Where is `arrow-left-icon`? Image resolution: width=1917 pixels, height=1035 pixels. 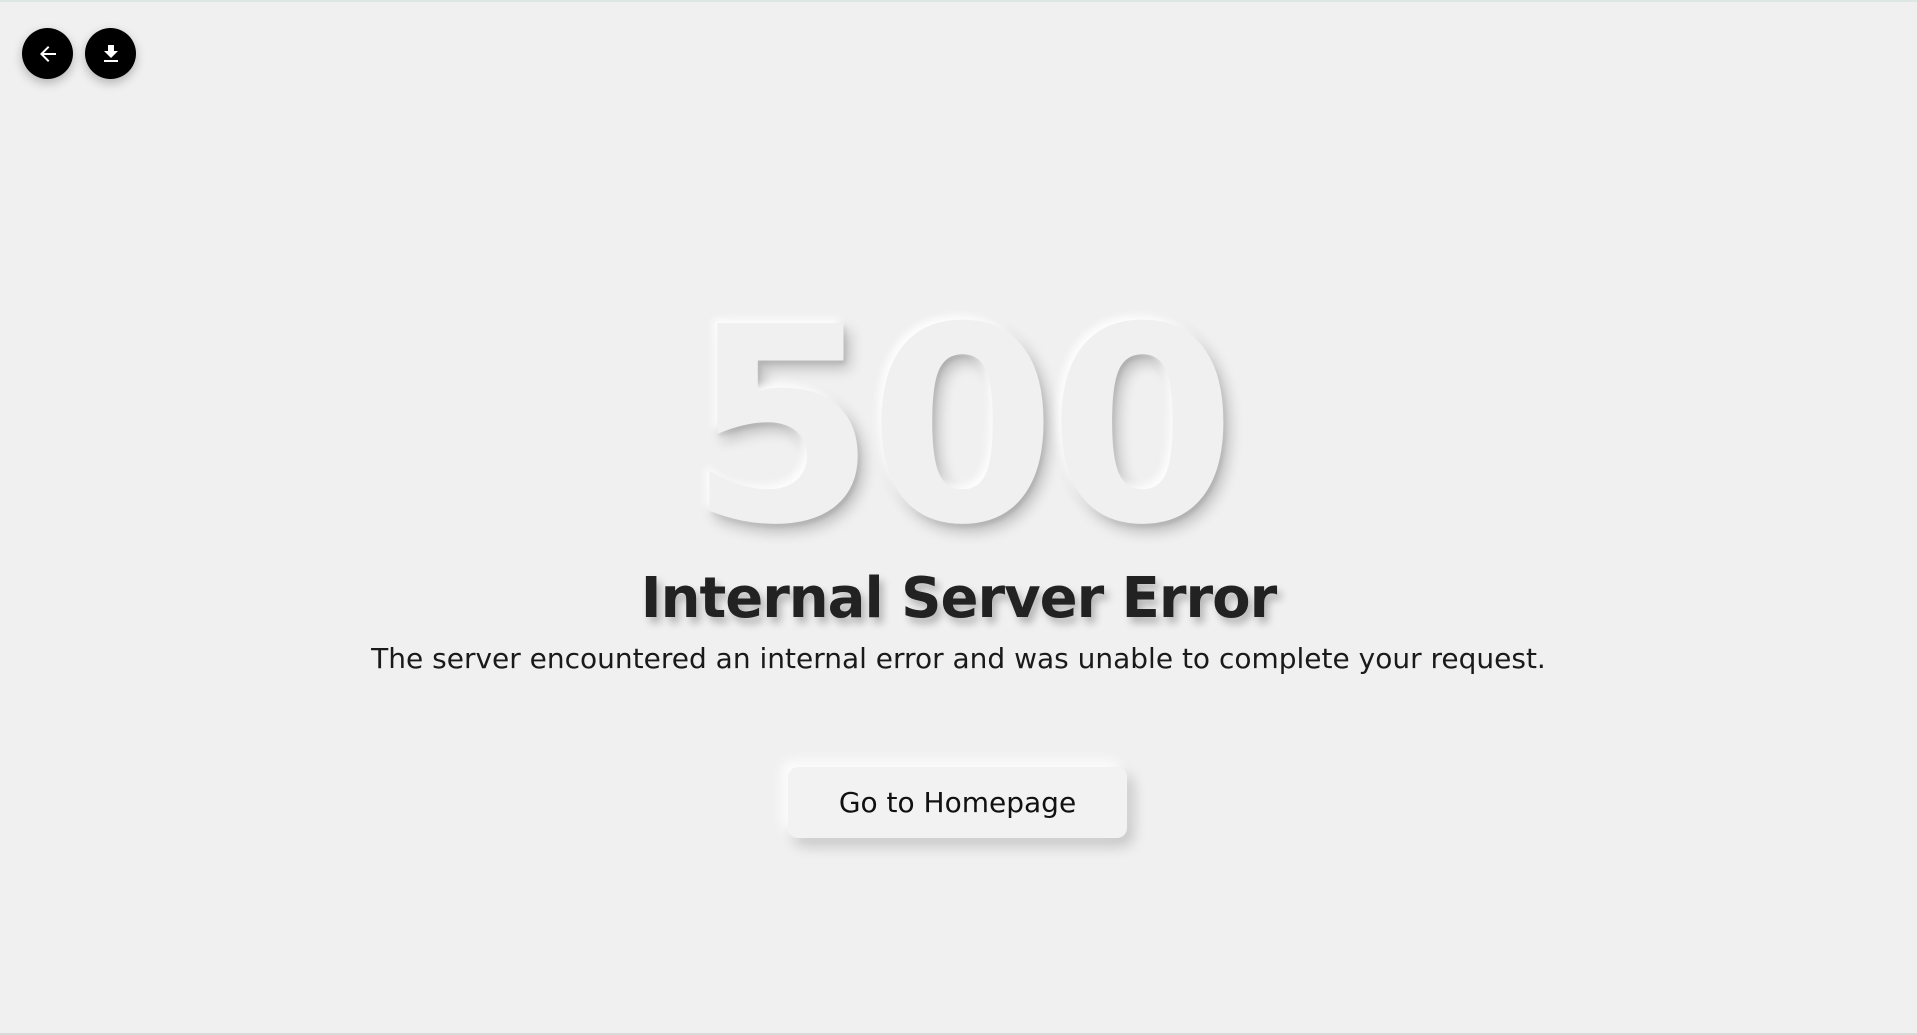 arrow-left-icon is located at coordinates (47, 53).